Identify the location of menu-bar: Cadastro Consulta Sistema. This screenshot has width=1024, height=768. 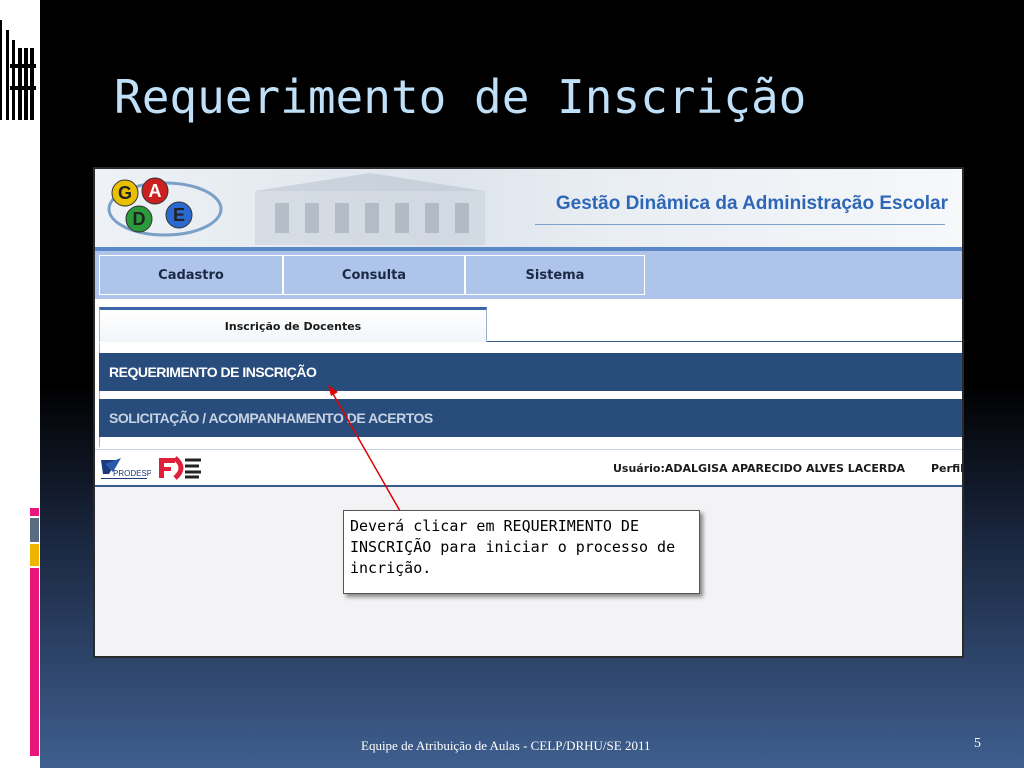
(528, 275).